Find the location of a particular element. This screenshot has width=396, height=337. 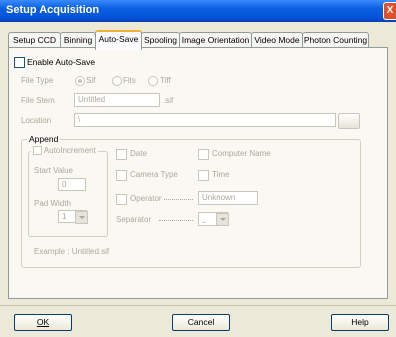

tab-auto-save: Auto-Save is located at coordinates (118, 40).